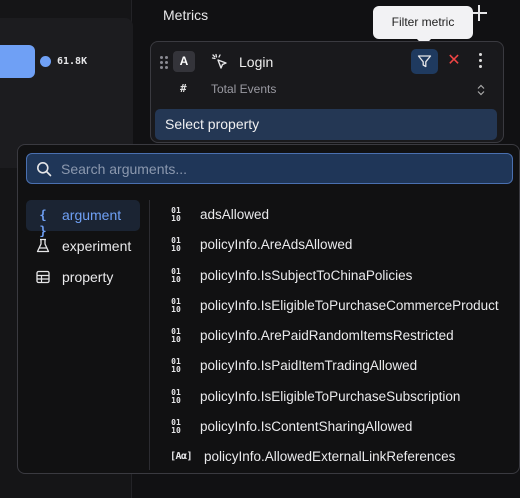  I want to click on category-list: { } argument experiment property, so click(83, 246).